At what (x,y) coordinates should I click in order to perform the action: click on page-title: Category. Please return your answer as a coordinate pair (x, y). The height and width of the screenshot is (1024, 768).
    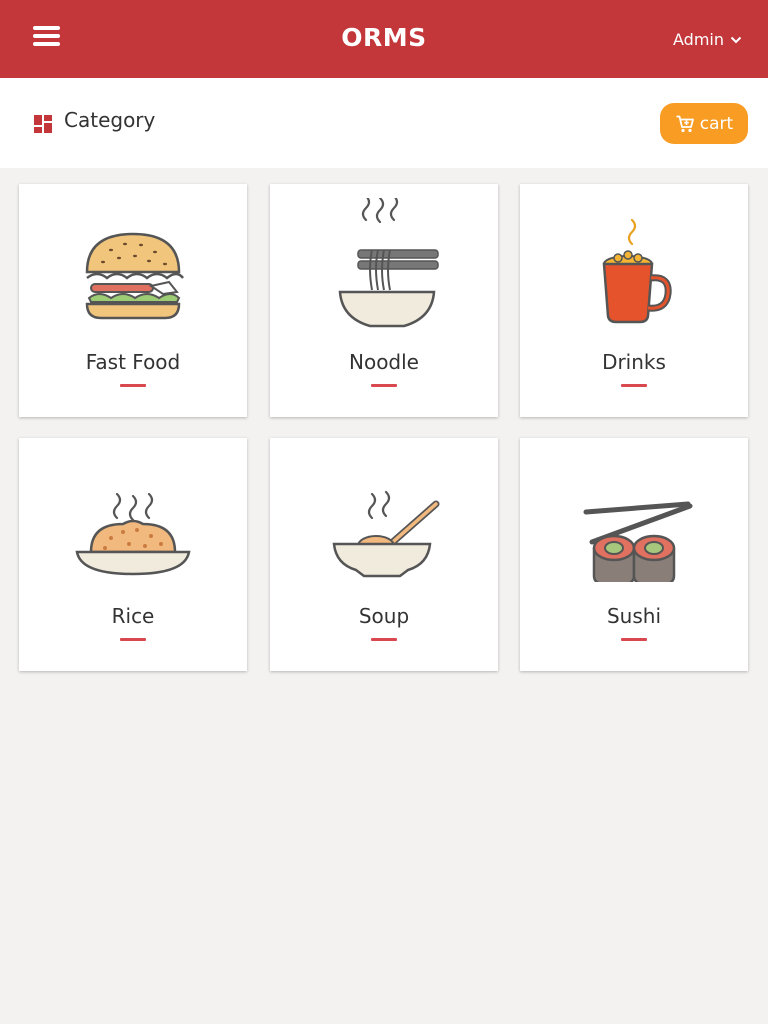
    Looking at the image, I should click on (110, 120).